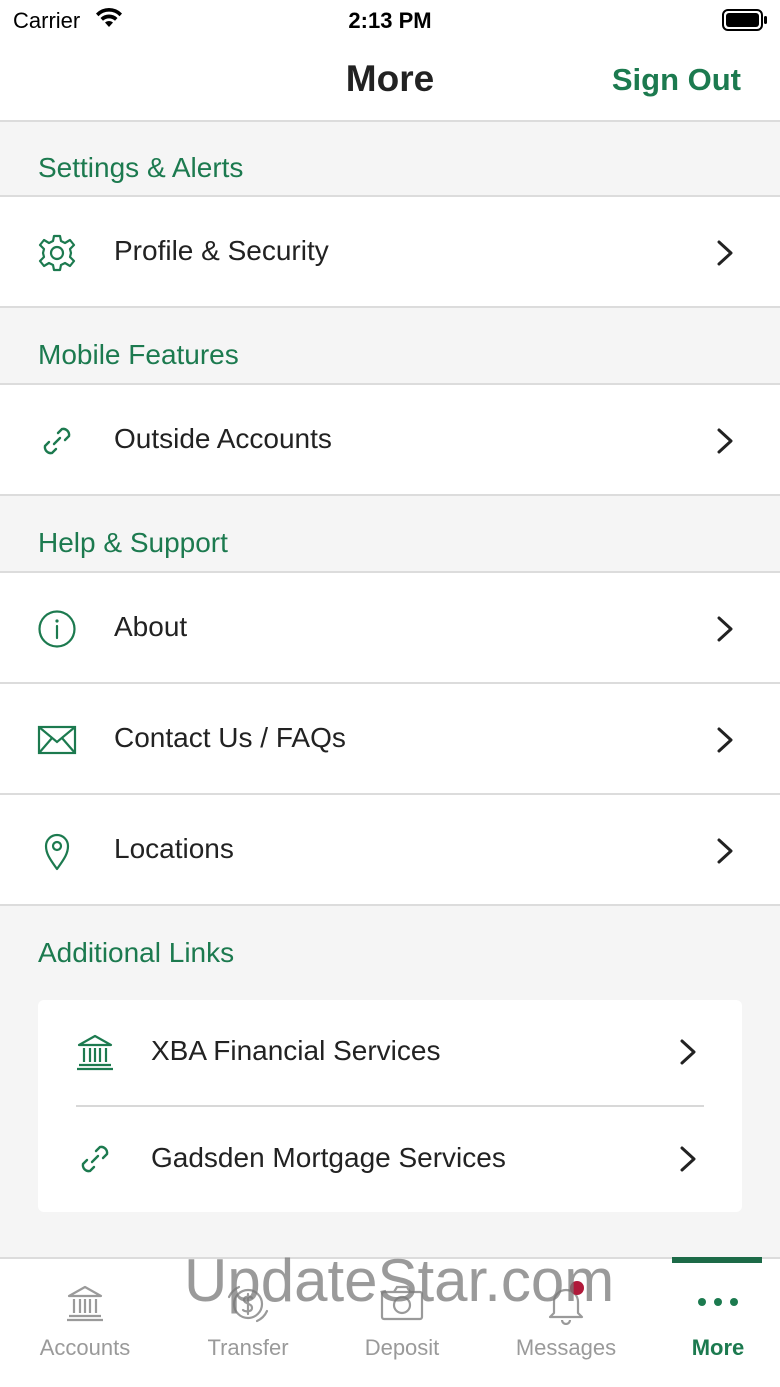 The width and height of the screenshot is (780, 1387). Describe the element at coordinates (57, 740) in the screenshot. I see `mail-icon` at that location.